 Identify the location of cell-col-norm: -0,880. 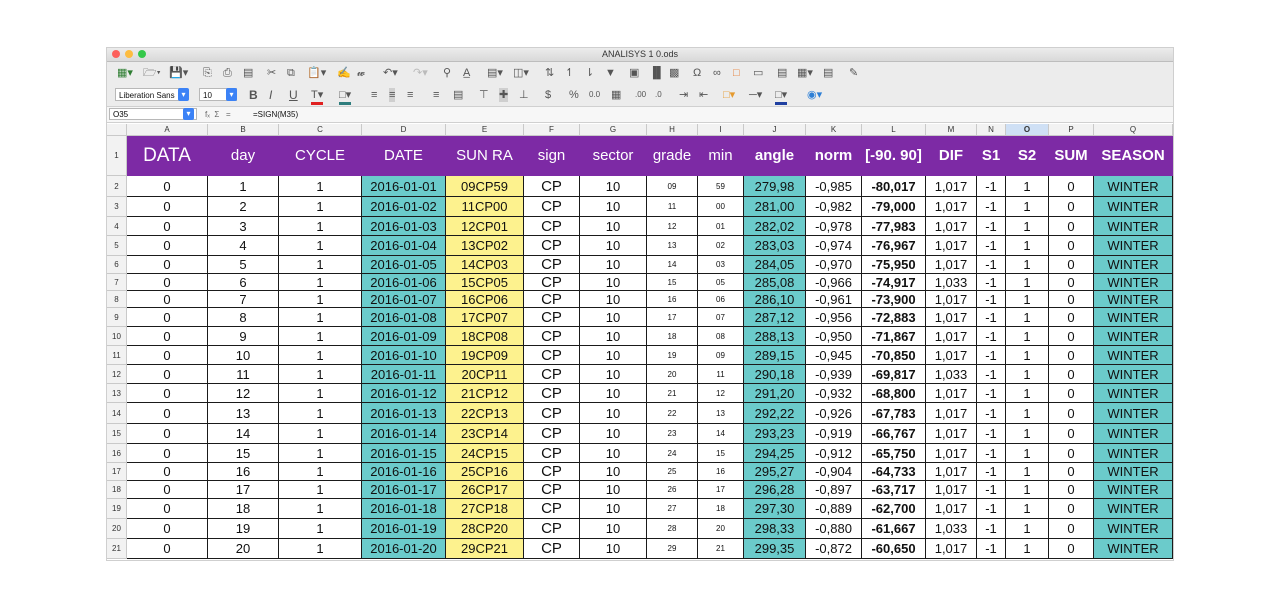
(834, 529).